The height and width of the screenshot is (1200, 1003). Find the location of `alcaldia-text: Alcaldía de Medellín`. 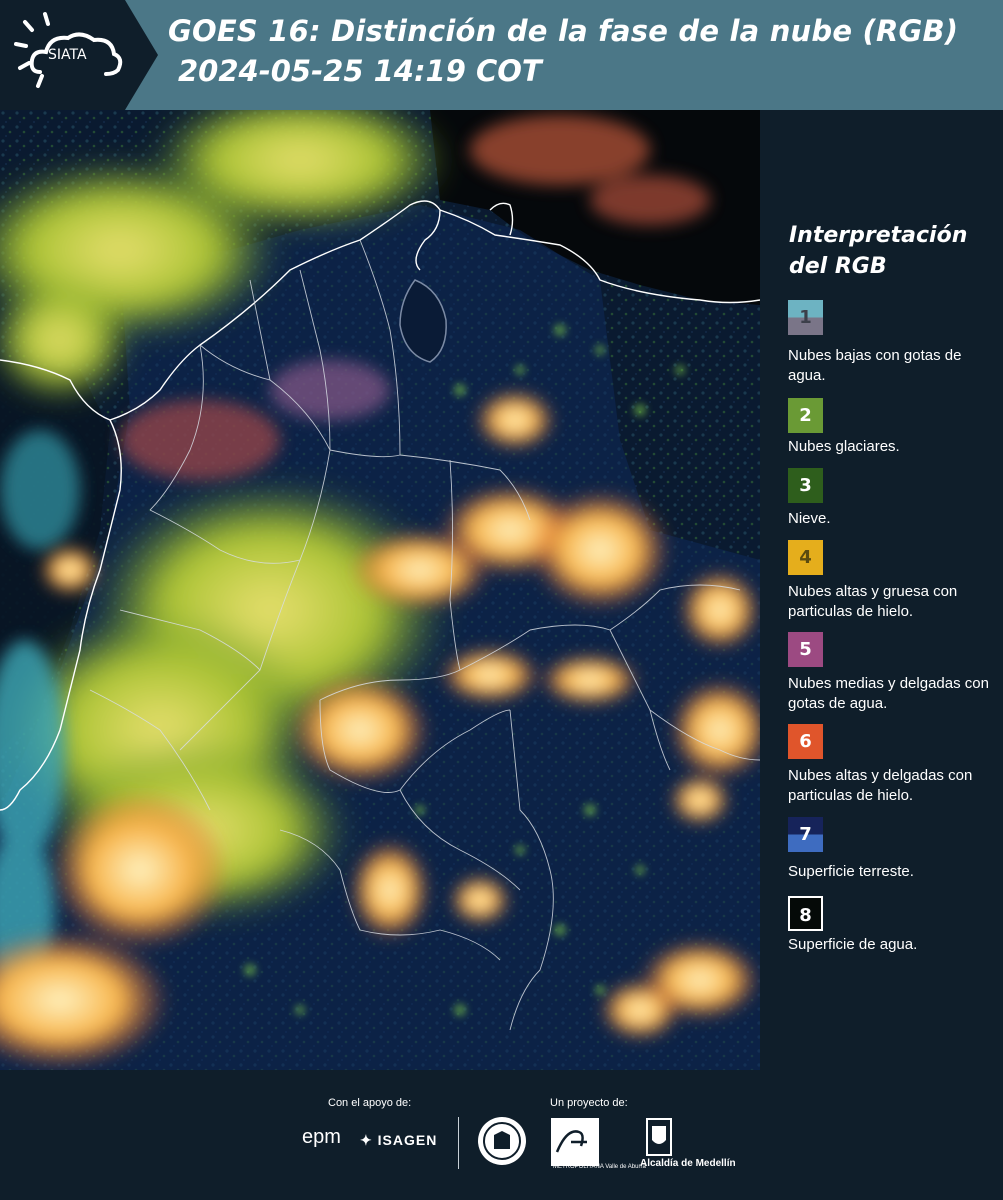

alcaldia-text: Alcaldía de Medellín is located at coordinates (688, 1163).